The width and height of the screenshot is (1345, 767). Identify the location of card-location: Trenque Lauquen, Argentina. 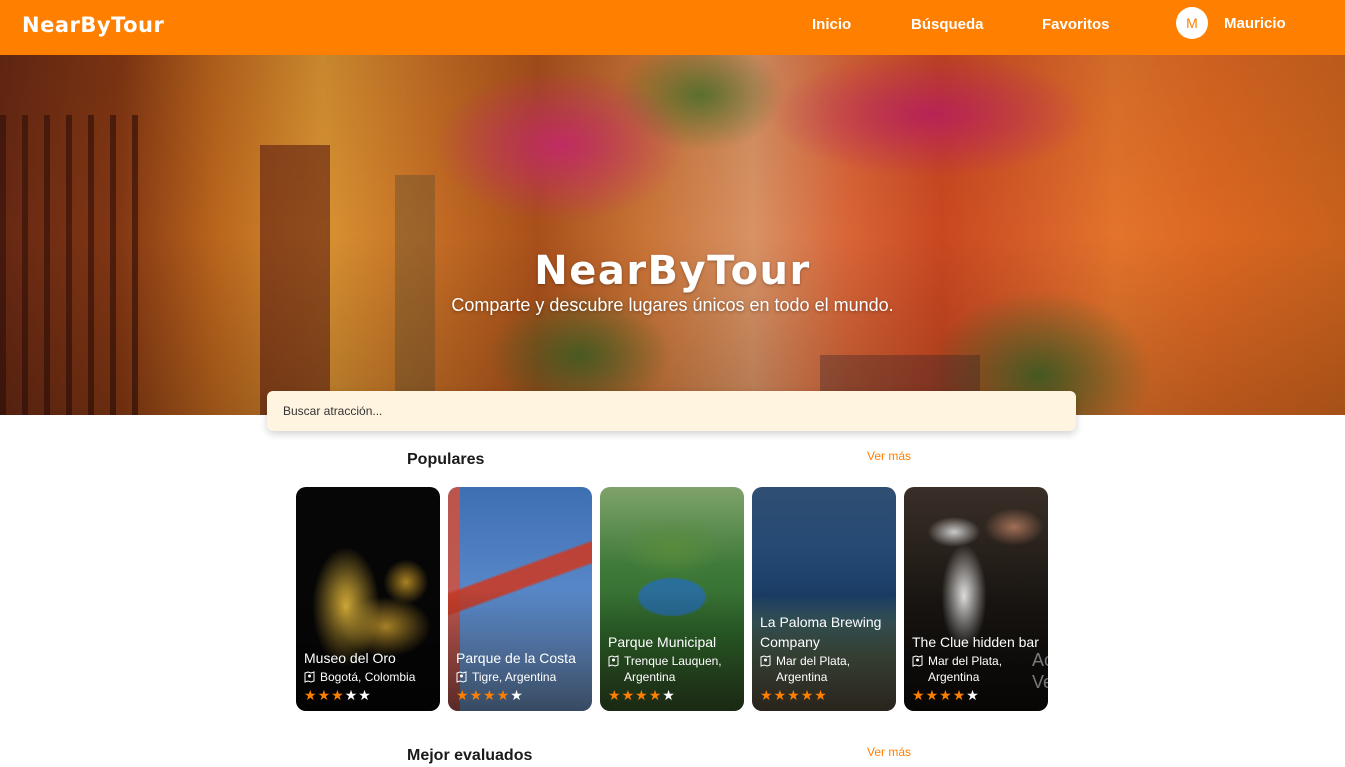
(674, 669).